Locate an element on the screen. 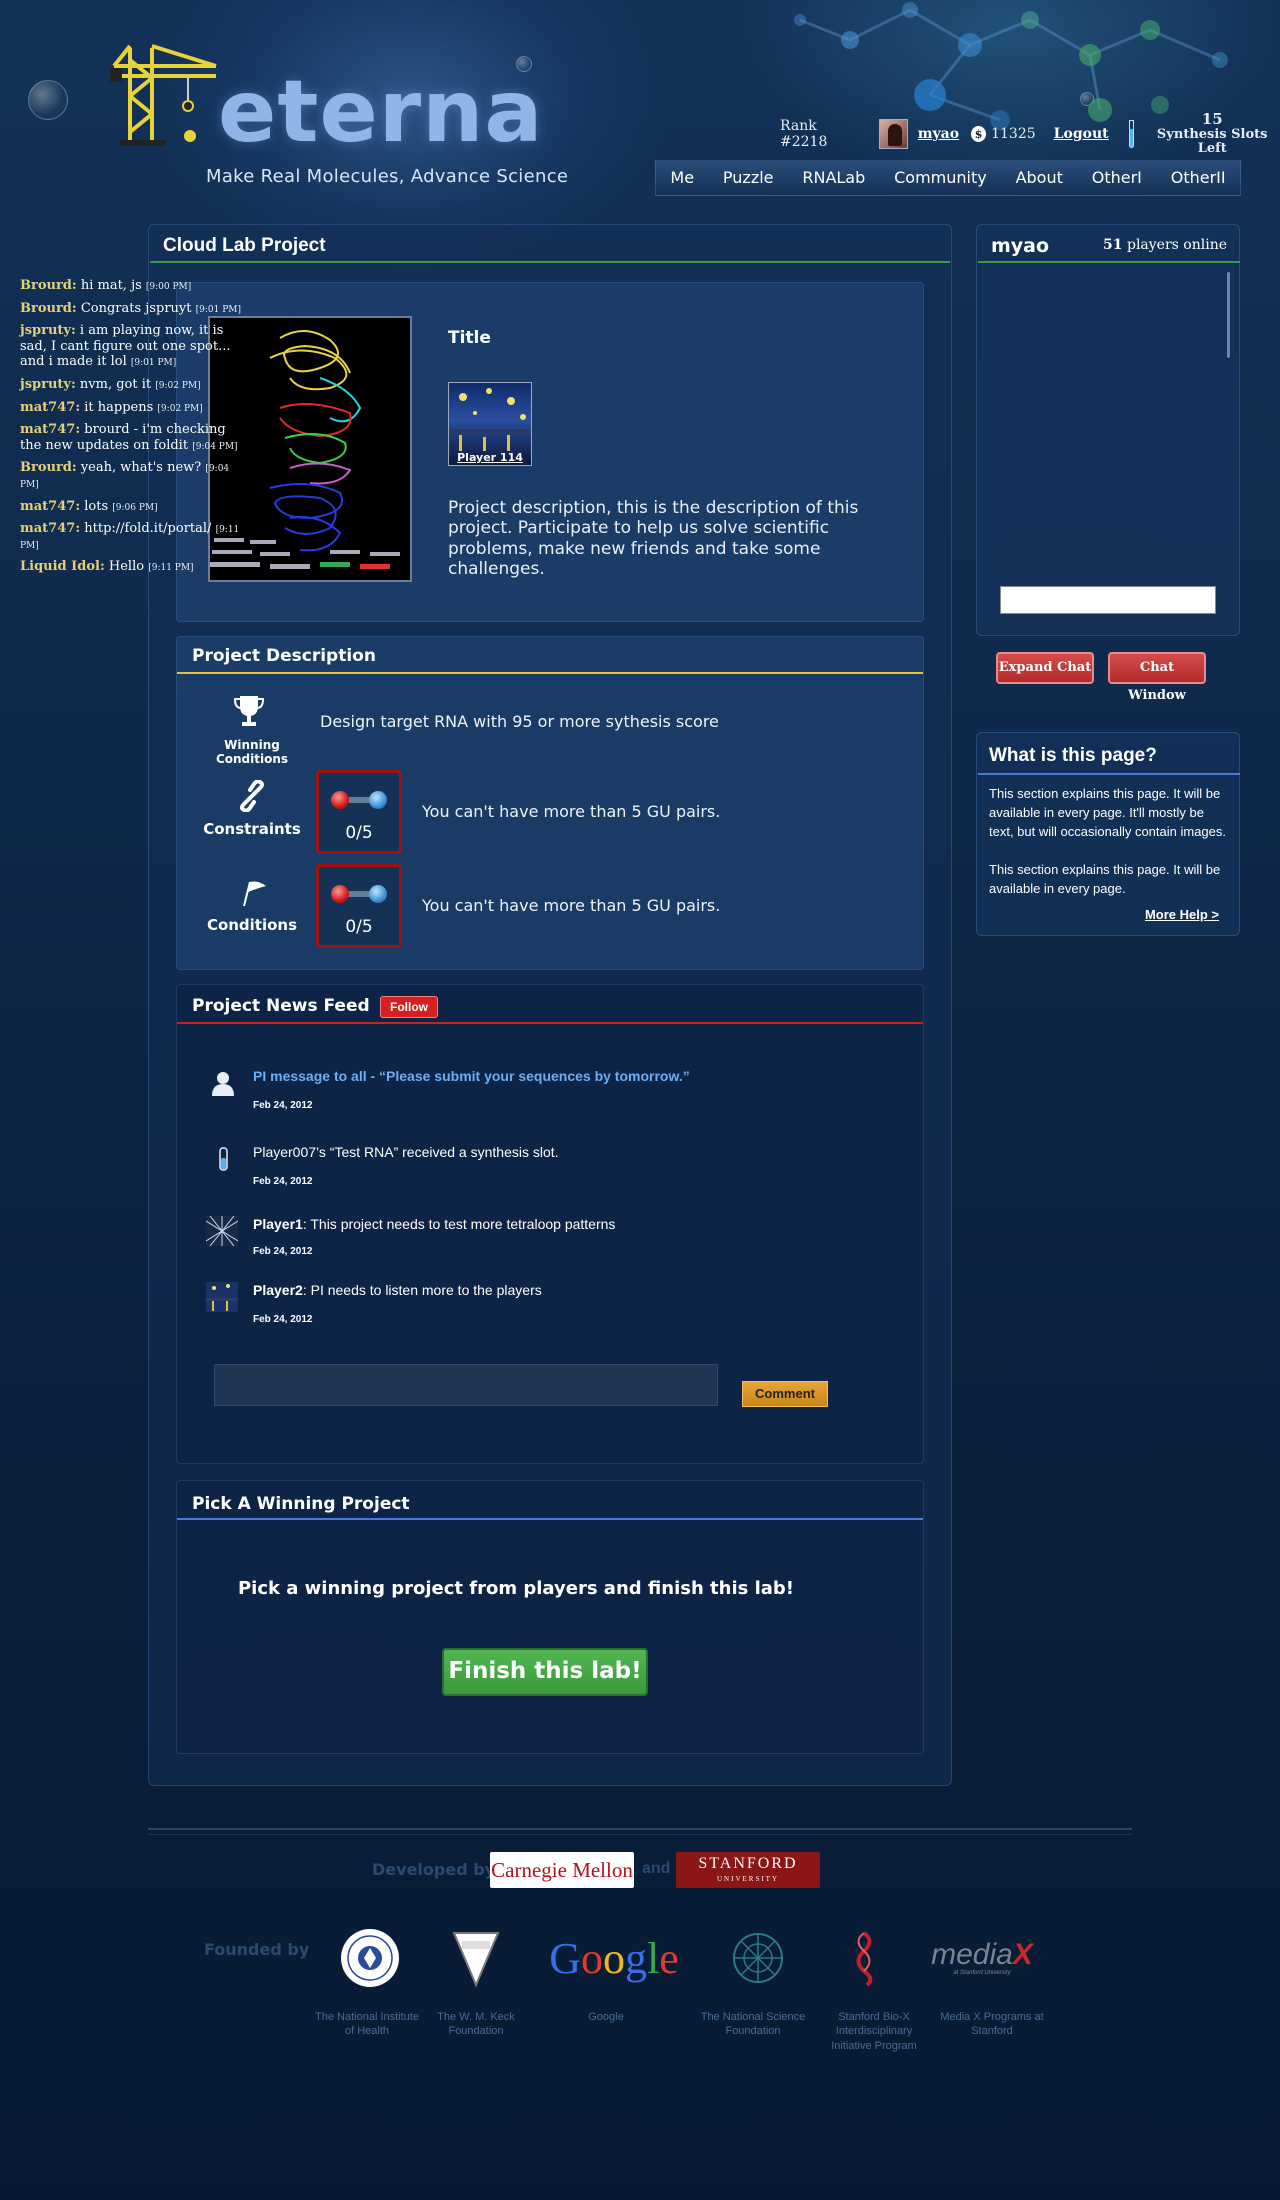 The image size is (1280, 2200). news-author: Player1 is located at coordinates (278, 1224).